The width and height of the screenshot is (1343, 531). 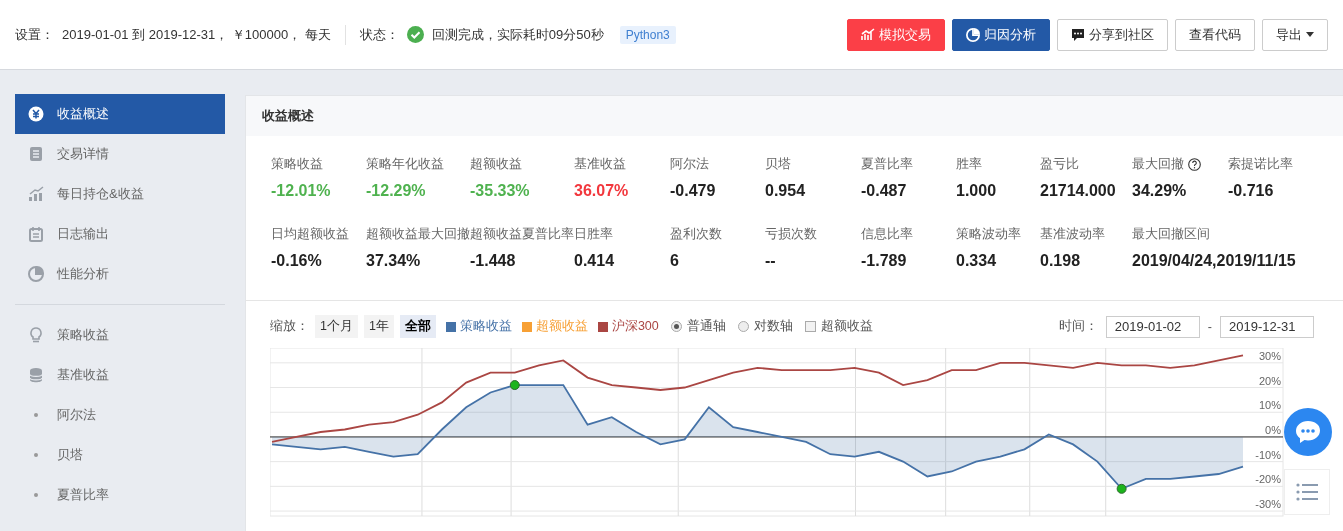 I want to click on metric-label: 胜率, so click(x=969, y=164).